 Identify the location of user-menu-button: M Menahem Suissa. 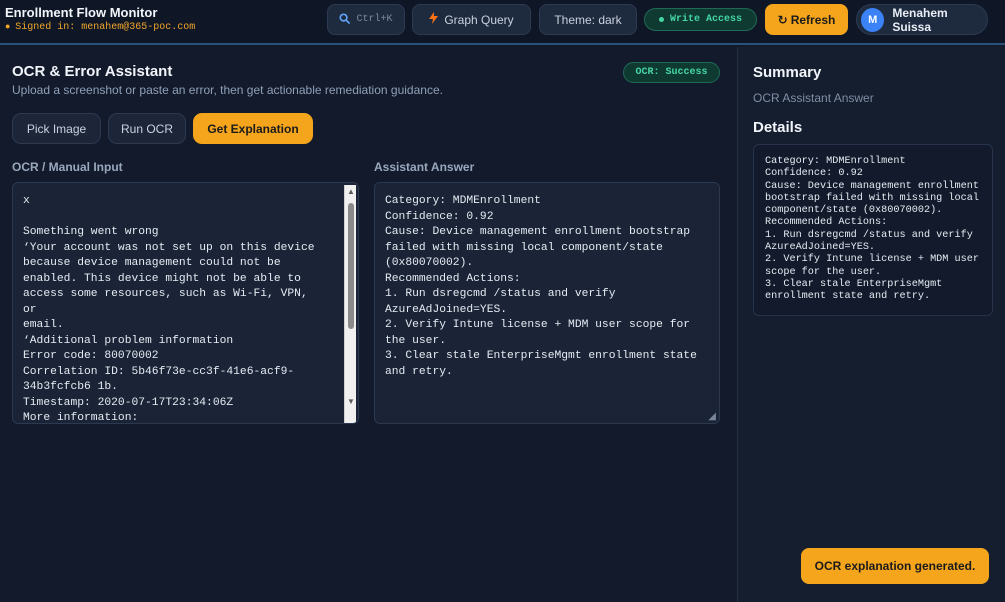
(922, 19).